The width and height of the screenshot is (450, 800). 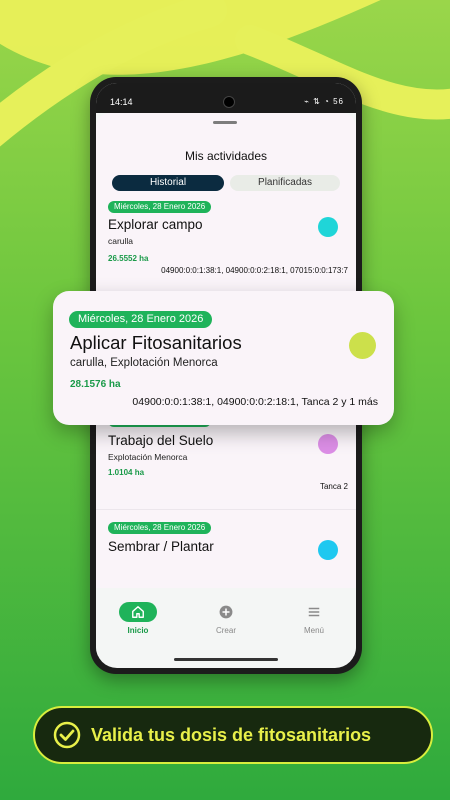 I want to click on nav-label: Crear, so click(x=225, y=630).